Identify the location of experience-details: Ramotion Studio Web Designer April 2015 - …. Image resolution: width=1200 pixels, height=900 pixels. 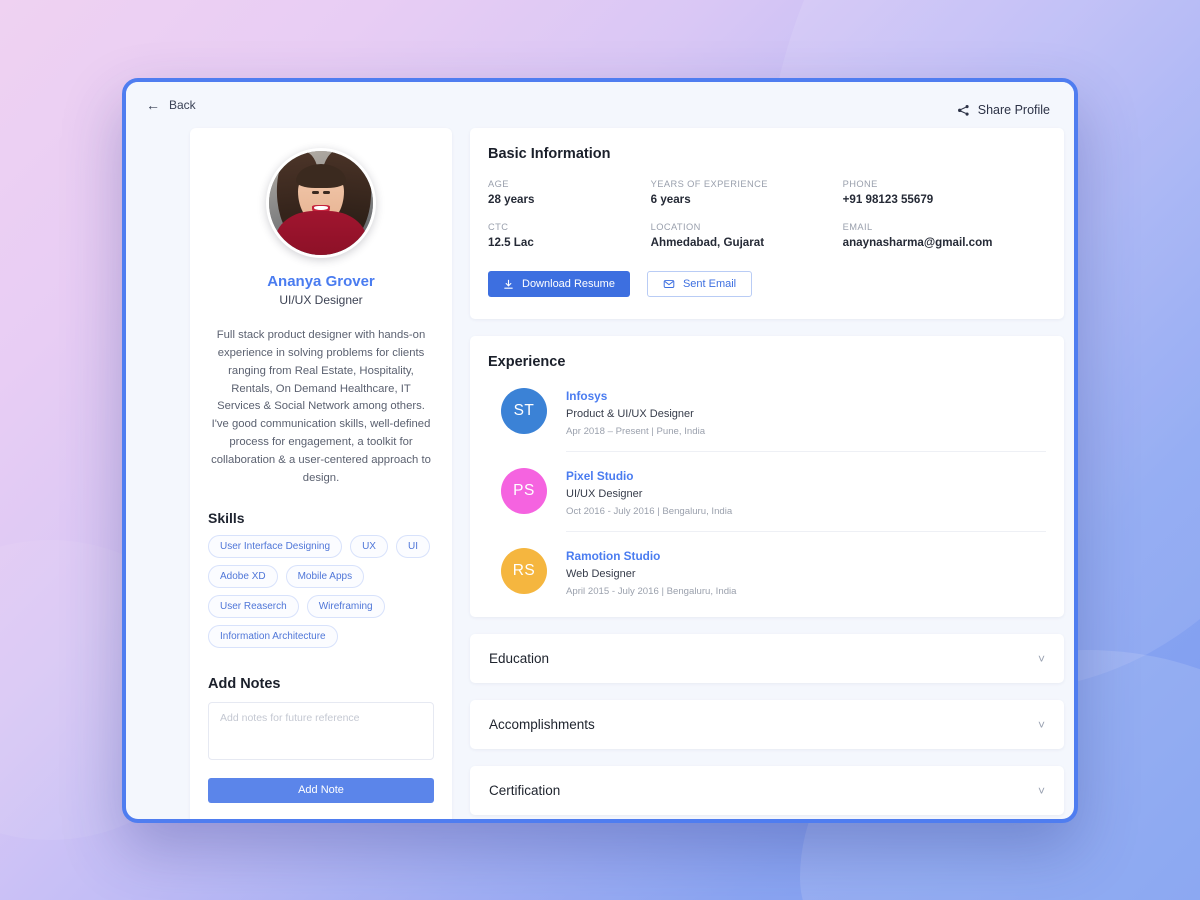
(806, 572).